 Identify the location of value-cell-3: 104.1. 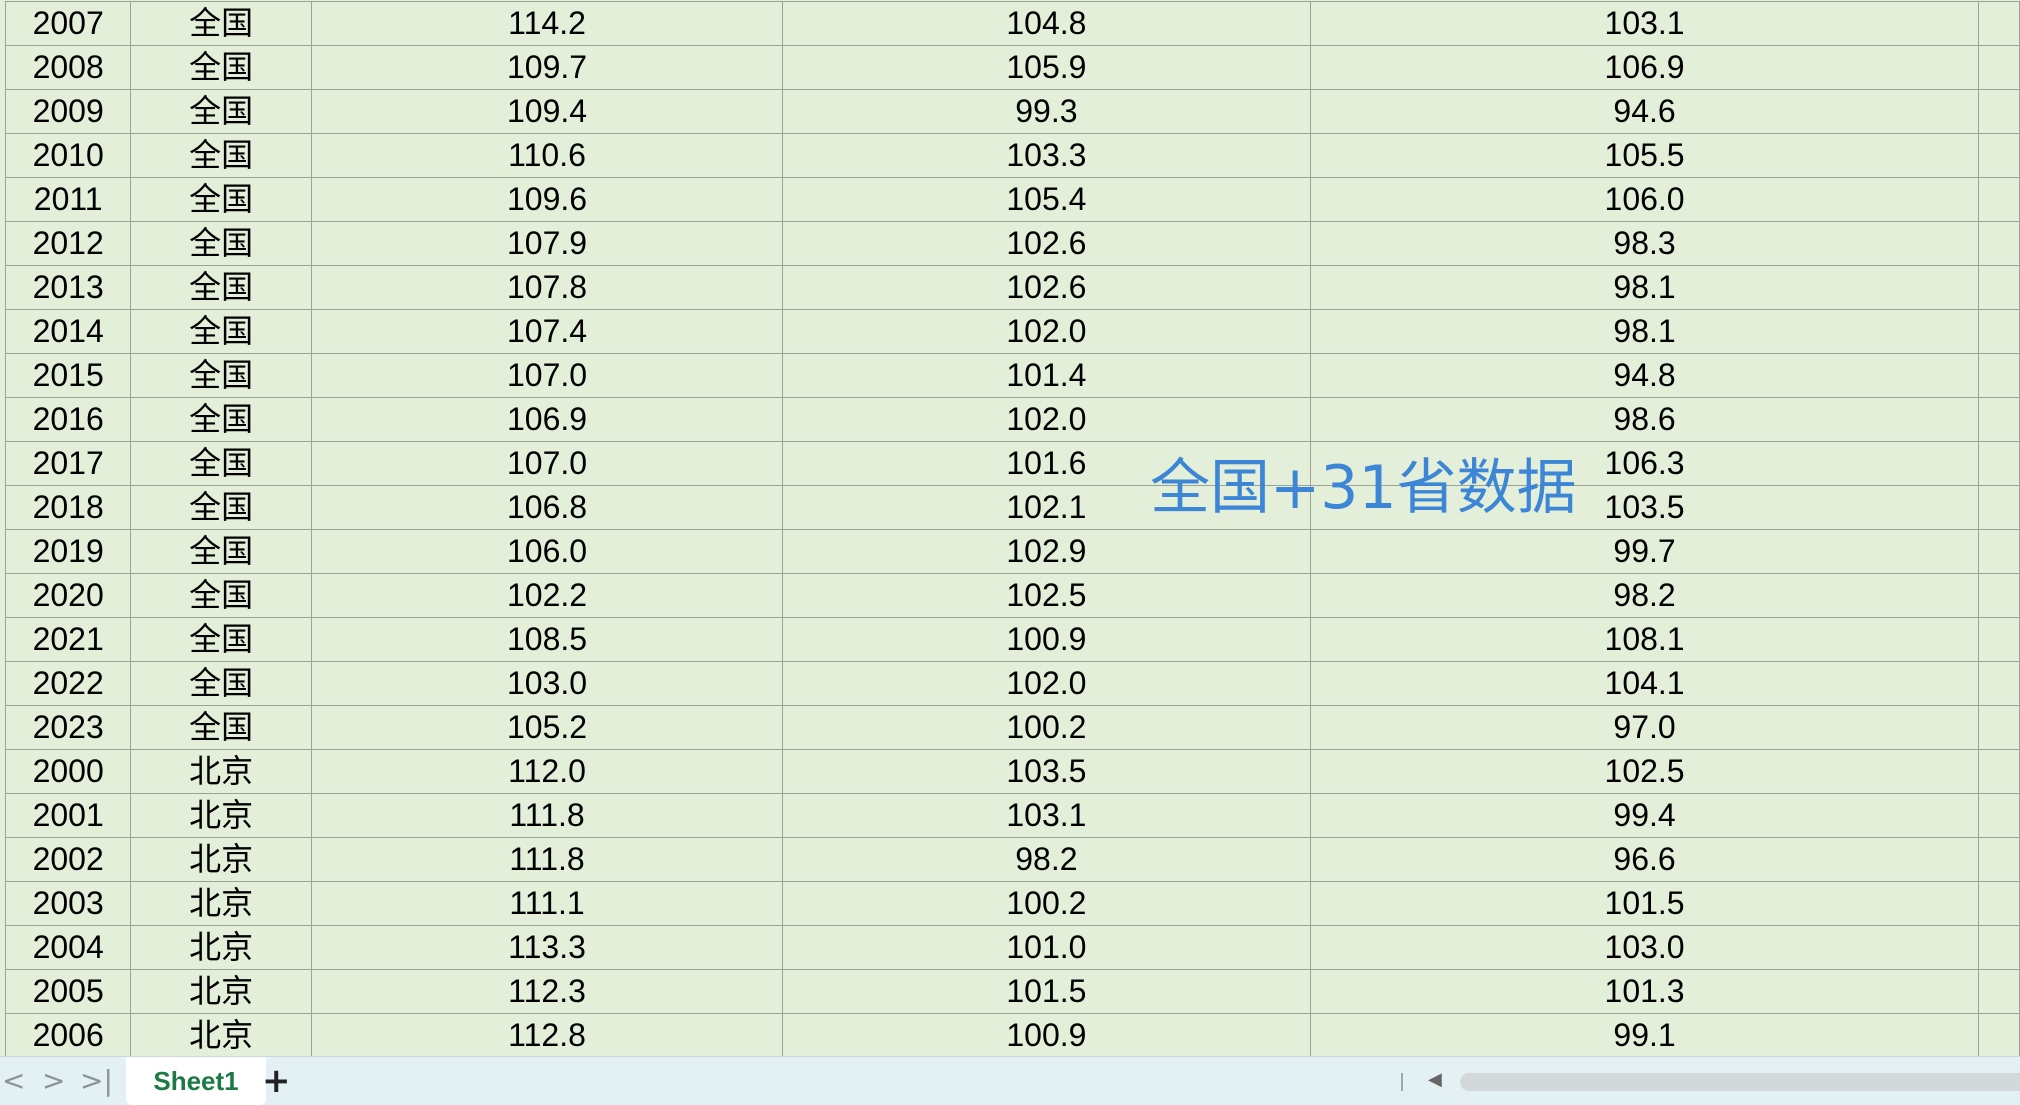
(1644, 683).